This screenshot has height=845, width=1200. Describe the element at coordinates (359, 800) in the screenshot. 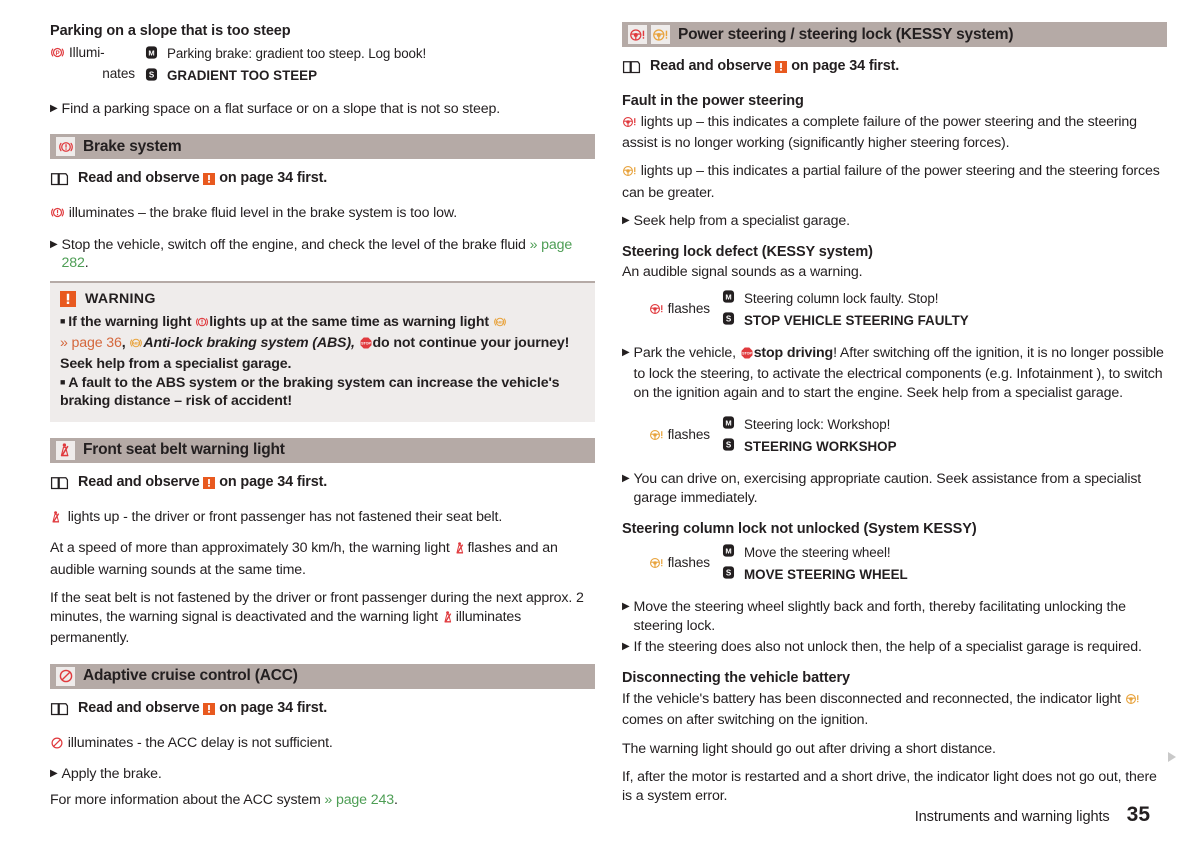

I see `cross-reference-link: » page 243` at that location.